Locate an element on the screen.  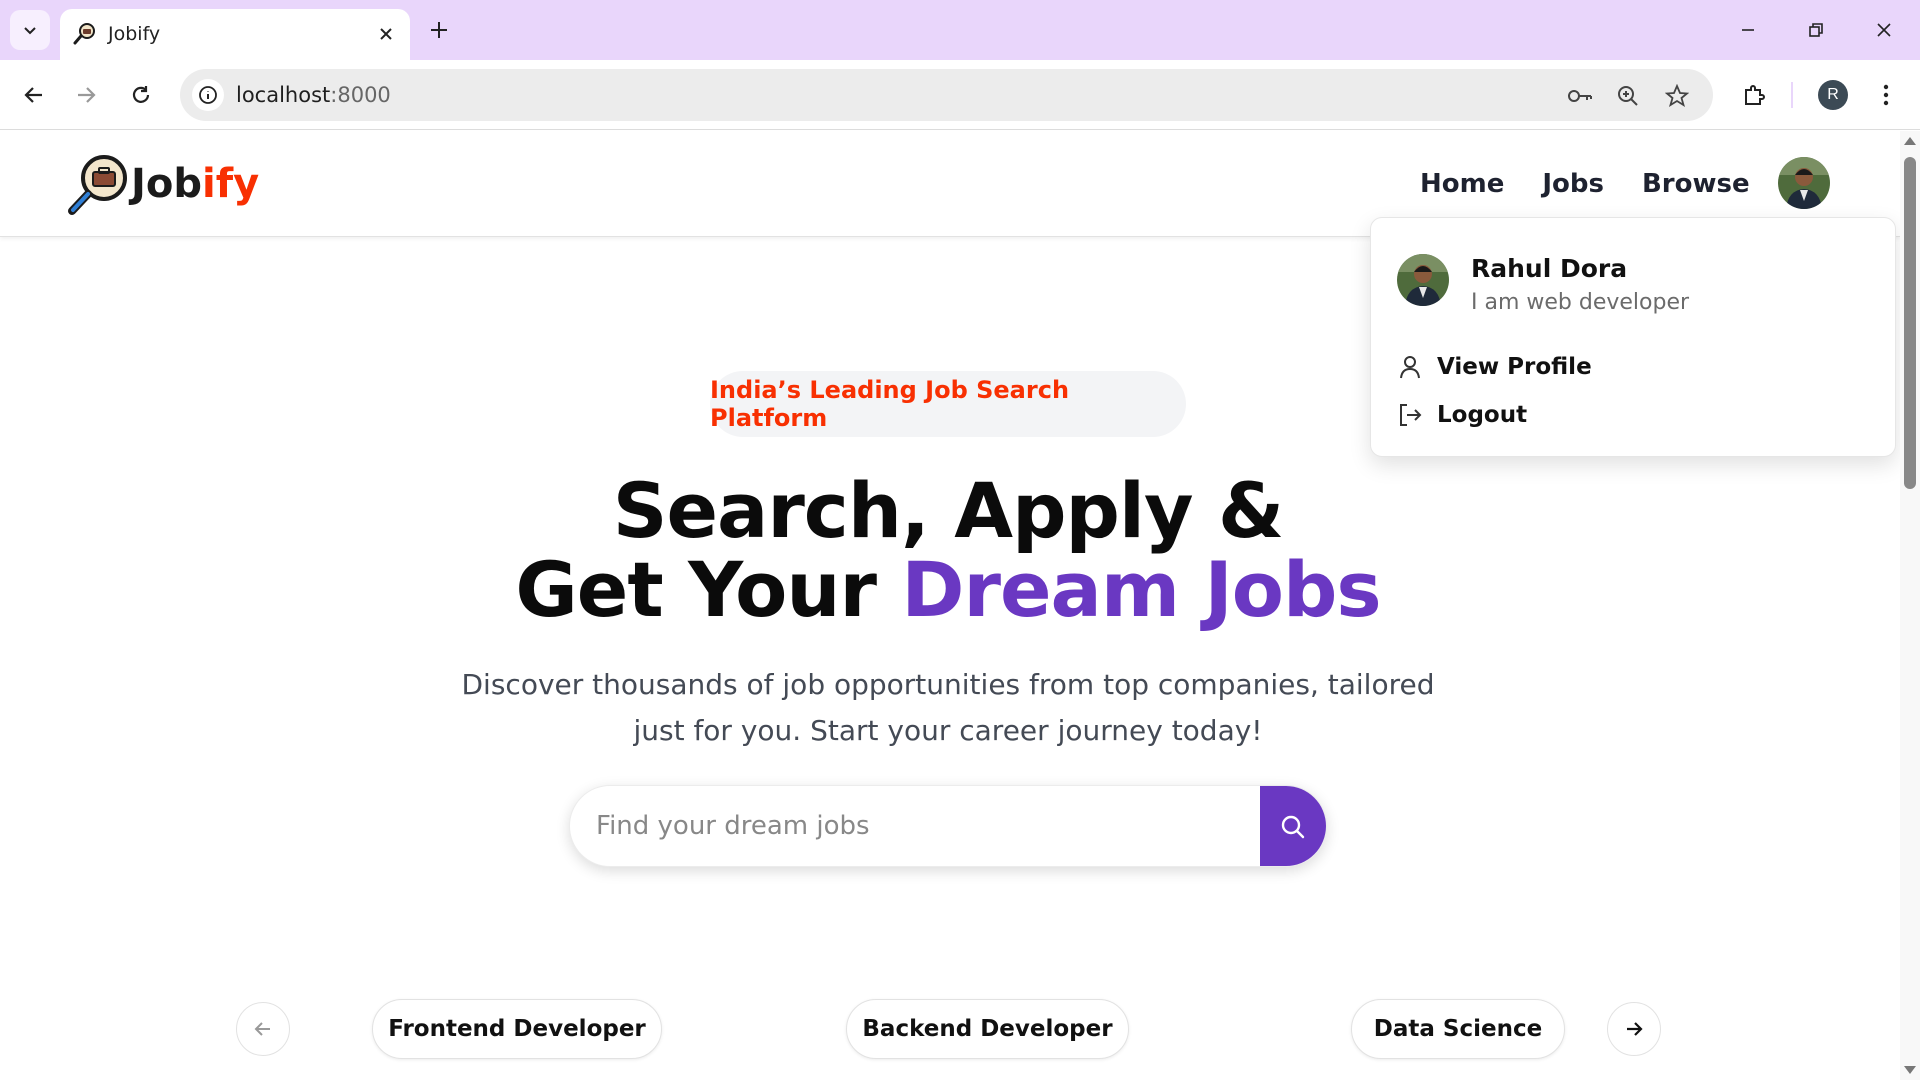
user-avatar-button is located at coordinates (1804, 183).